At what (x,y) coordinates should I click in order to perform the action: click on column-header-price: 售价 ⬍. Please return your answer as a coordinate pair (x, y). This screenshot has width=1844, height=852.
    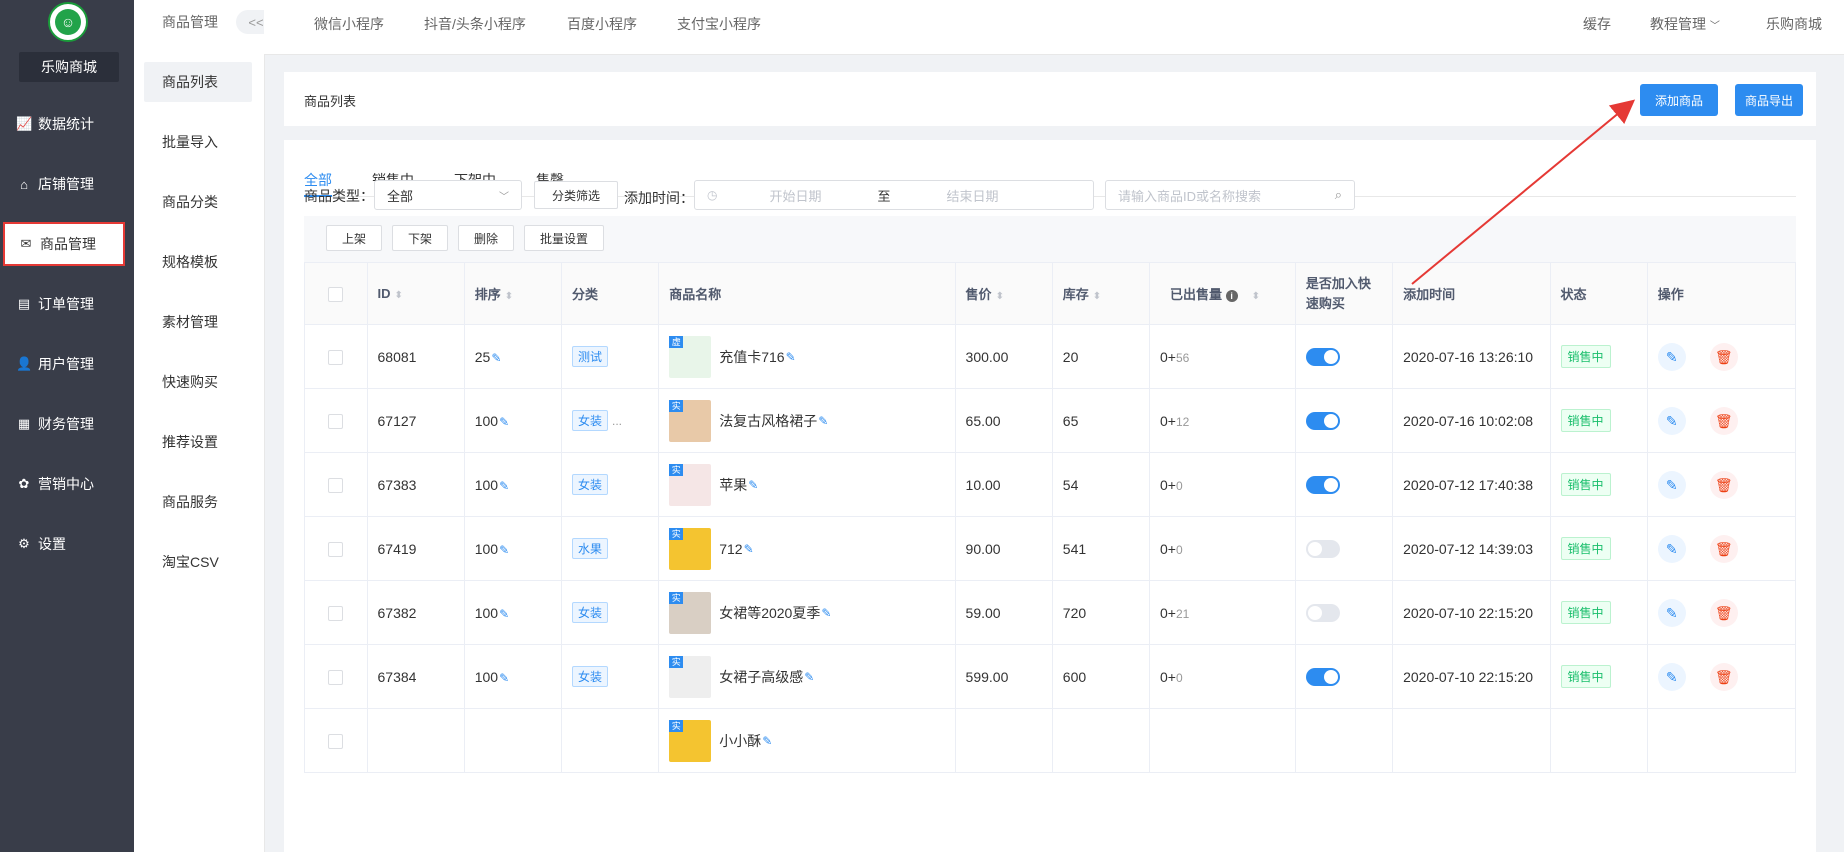
    Looking at the image, I should click on (1003, 293).